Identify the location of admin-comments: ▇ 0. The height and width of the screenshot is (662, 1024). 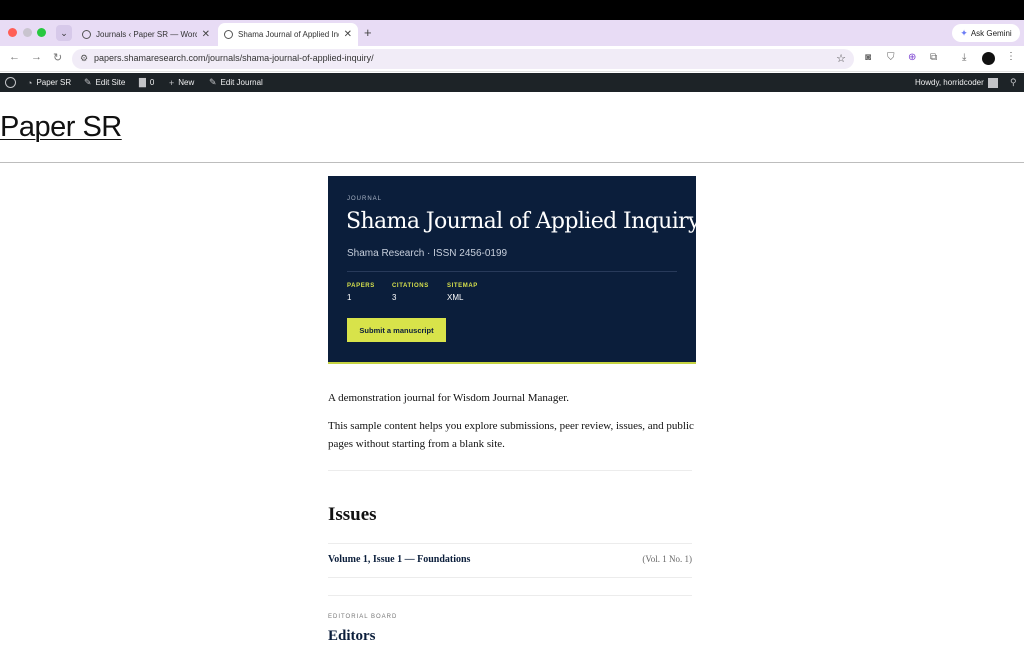
(146, 82).